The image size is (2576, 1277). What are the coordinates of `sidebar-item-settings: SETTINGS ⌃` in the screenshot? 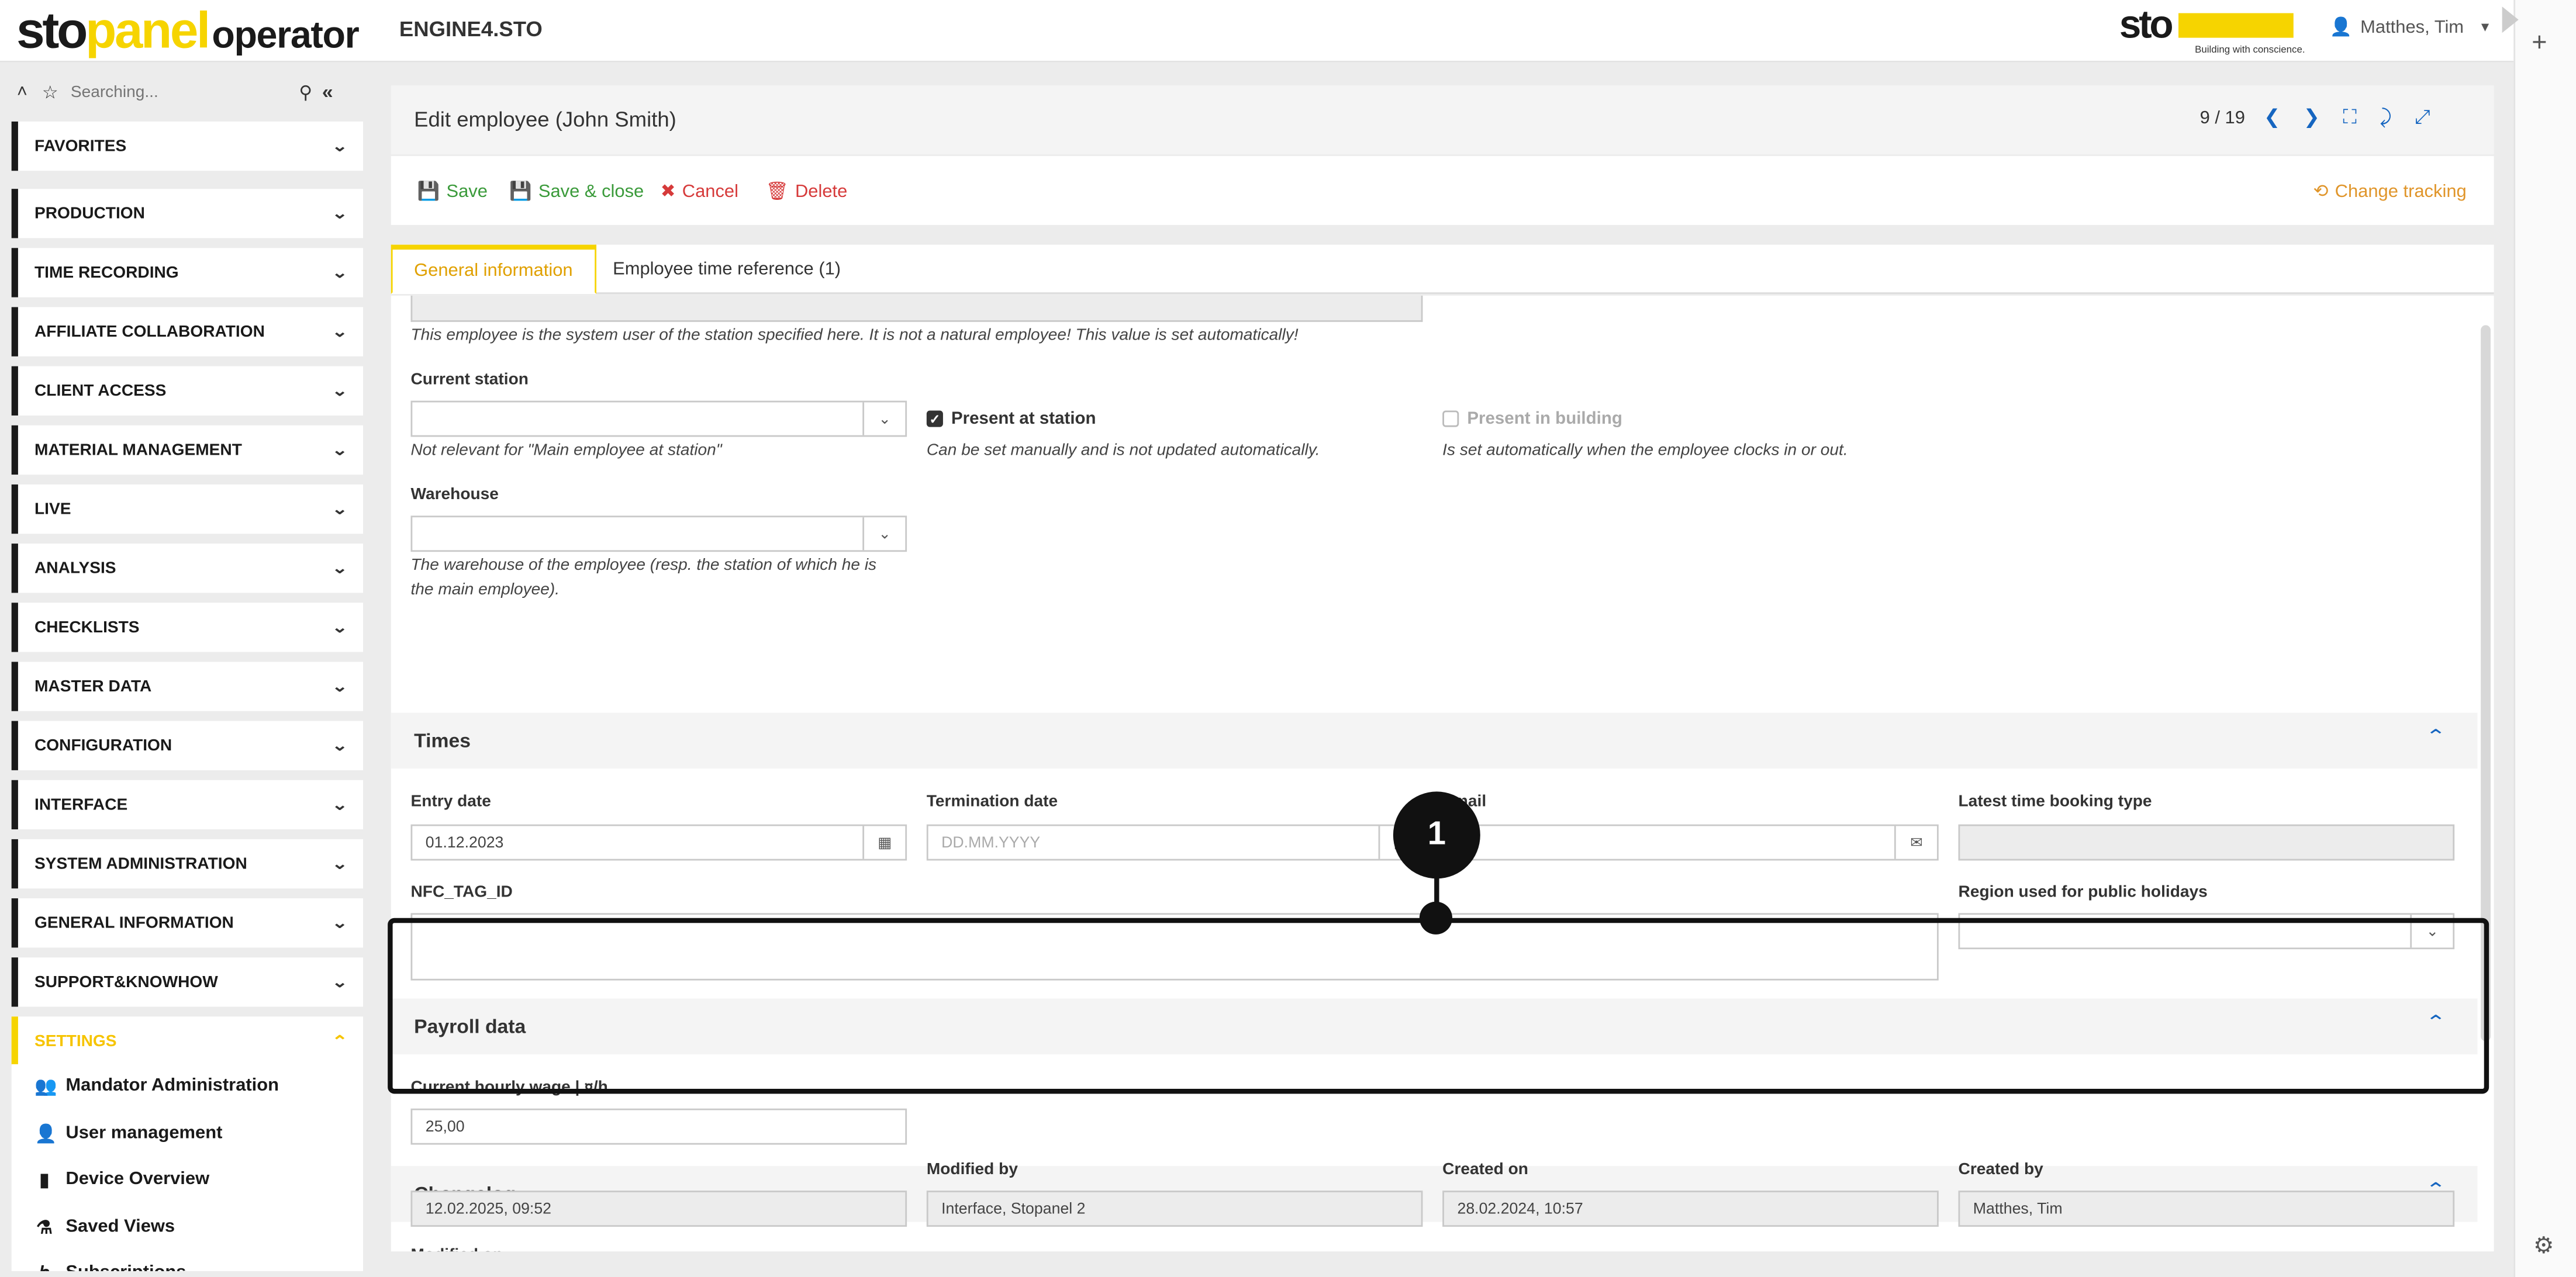 It's located at (187, 1041).